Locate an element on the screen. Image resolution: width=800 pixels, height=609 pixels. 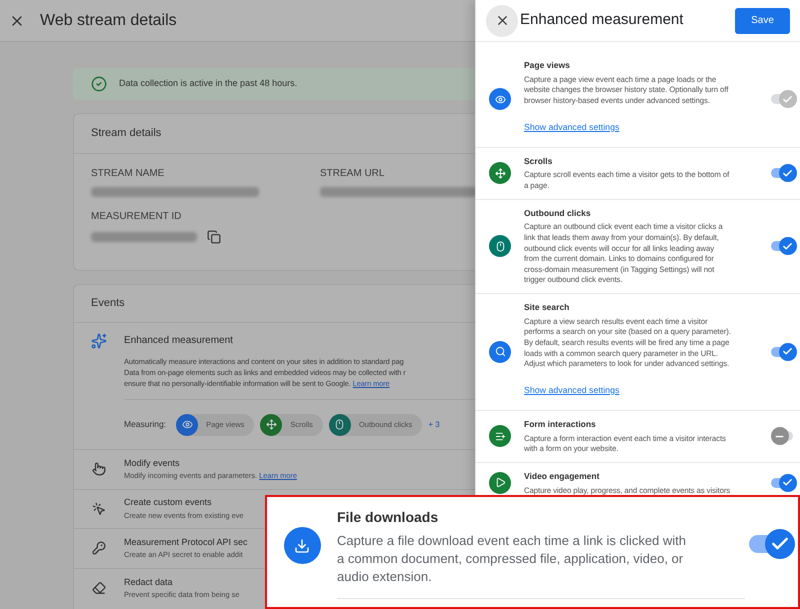
feature-title: Page views is located at coordinates (547, 65).